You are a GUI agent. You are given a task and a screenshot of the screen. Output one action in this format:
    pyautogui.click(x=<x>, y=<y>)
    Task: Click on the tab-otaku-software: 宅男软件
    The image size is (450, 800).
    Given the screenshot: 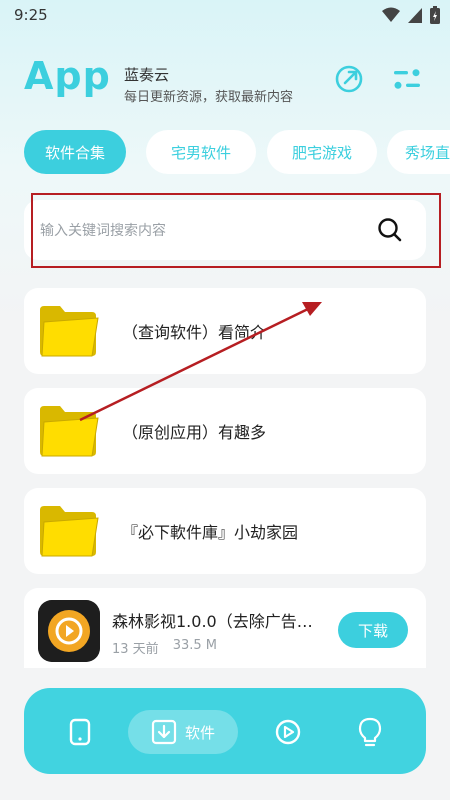 What is the action you would take?
    pyautogui.click(x=201, y=152)
    